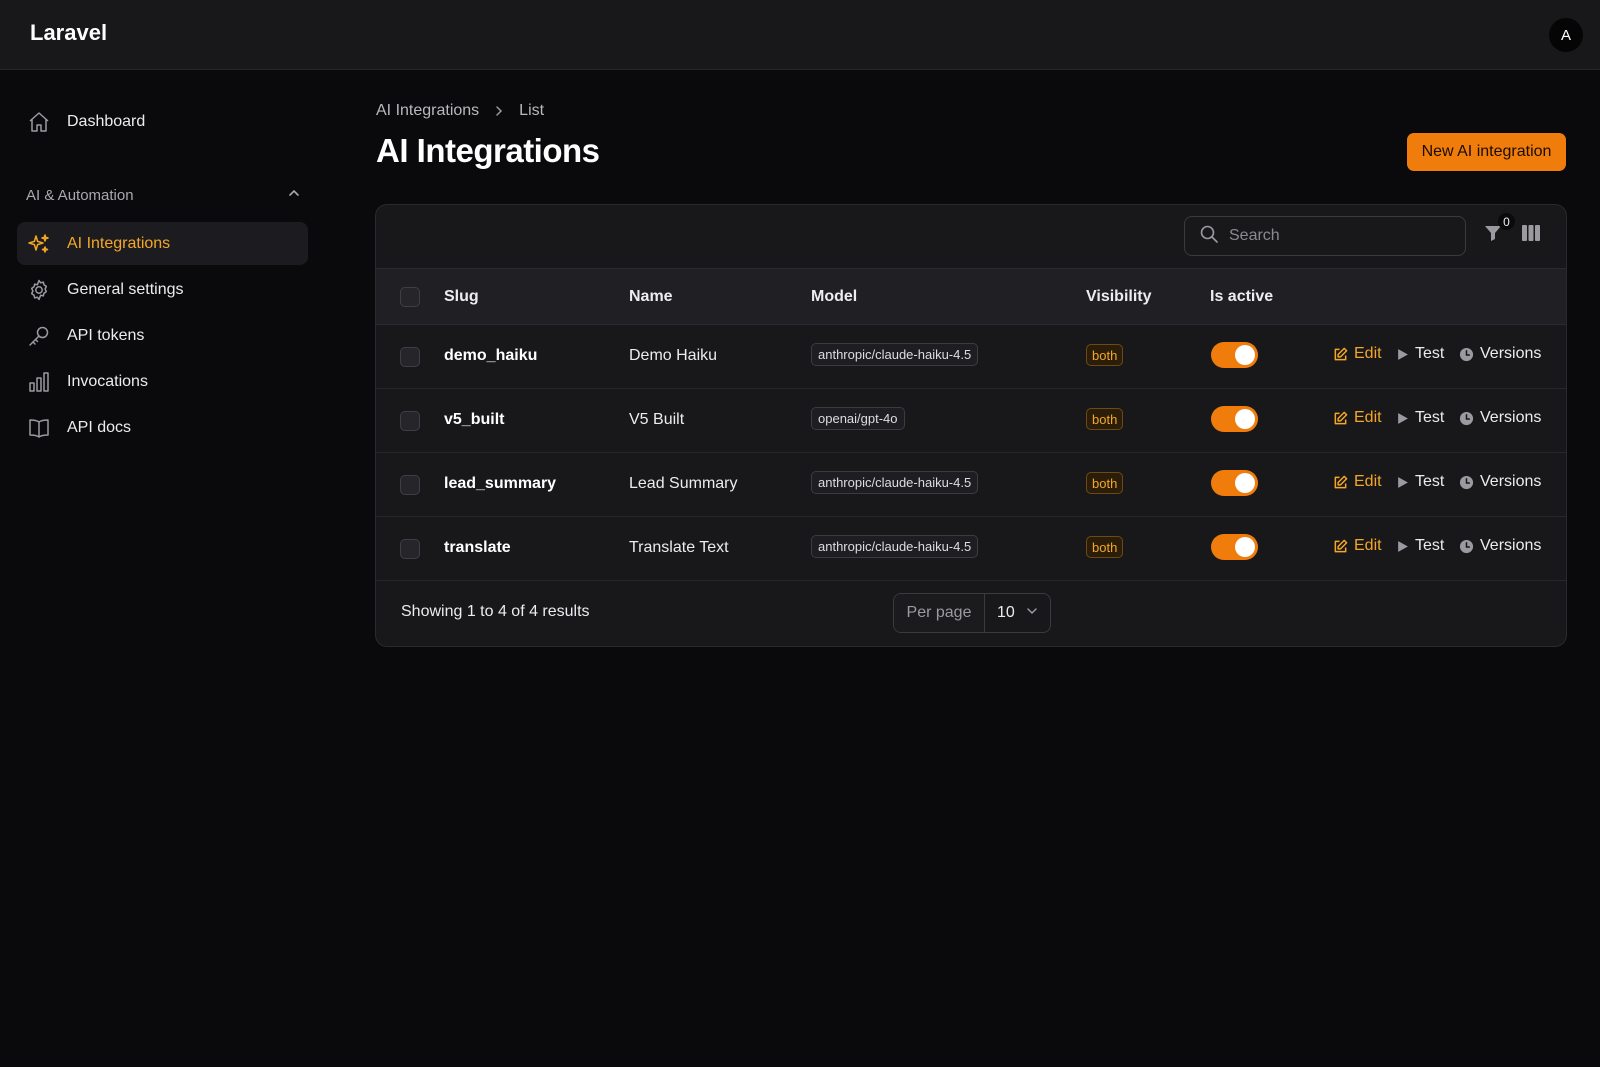  I want to click on select-all-checkbox, so click(410, 297).